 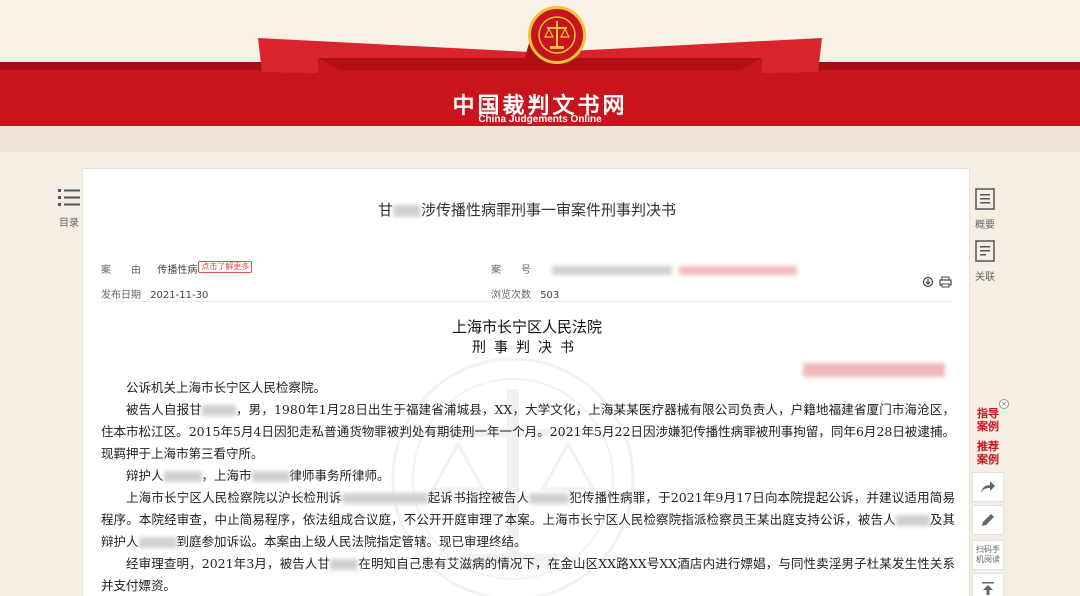 I want to click on qr-mobile-read-button: 扫码手机阅读, so click(x=988, y=555).